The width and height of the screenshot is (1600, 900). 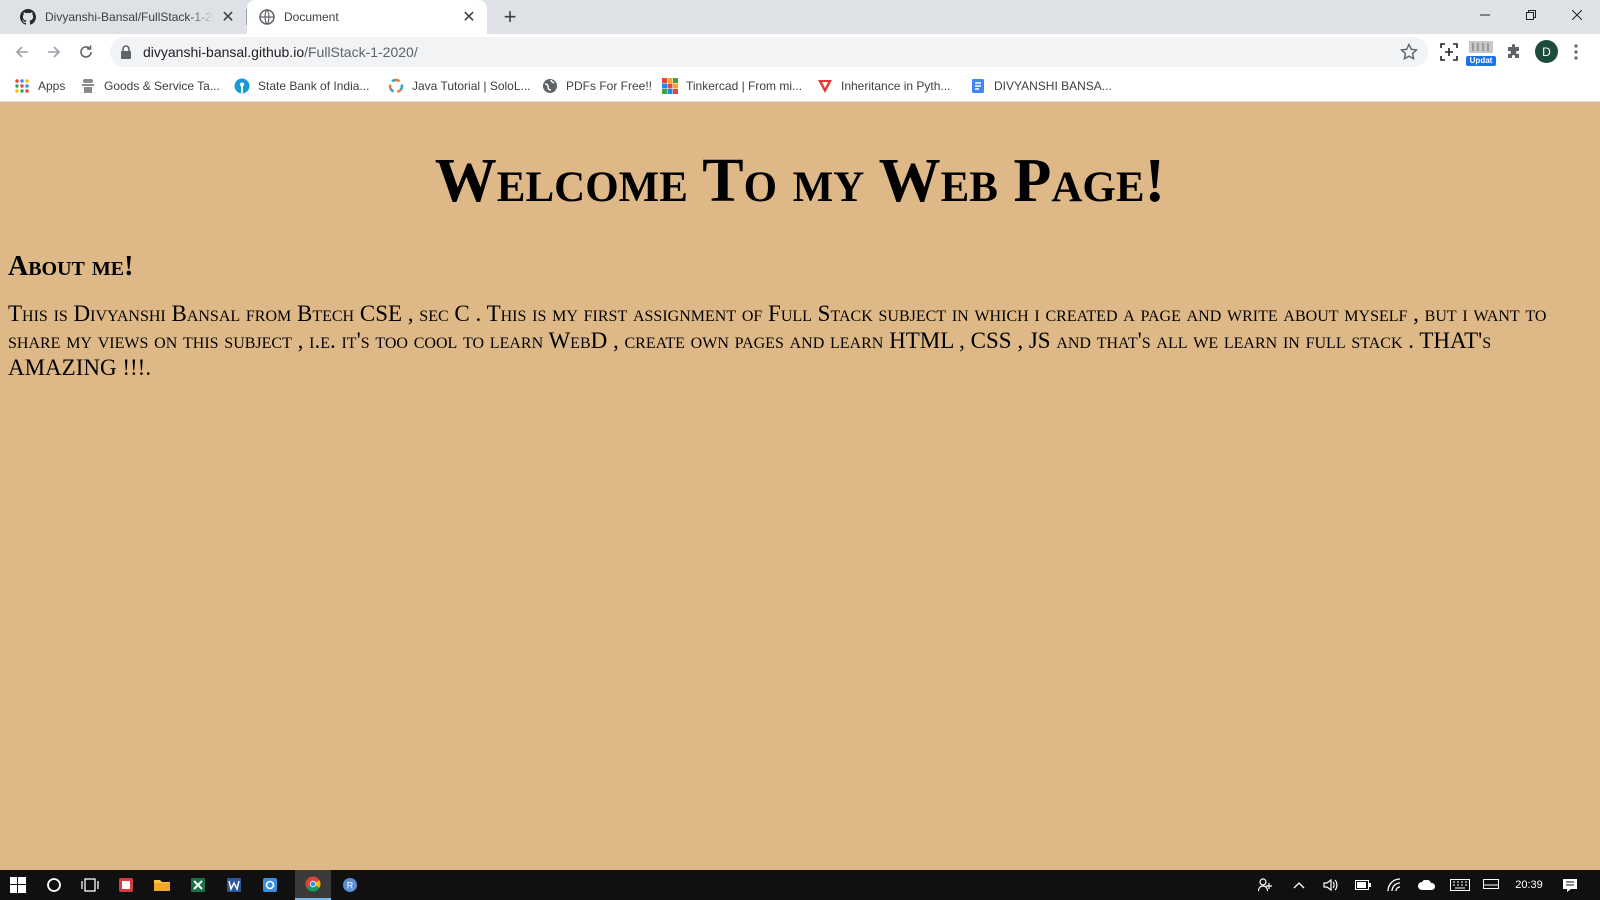 I want to click on action-center-button, so click(x=1570, y=885).